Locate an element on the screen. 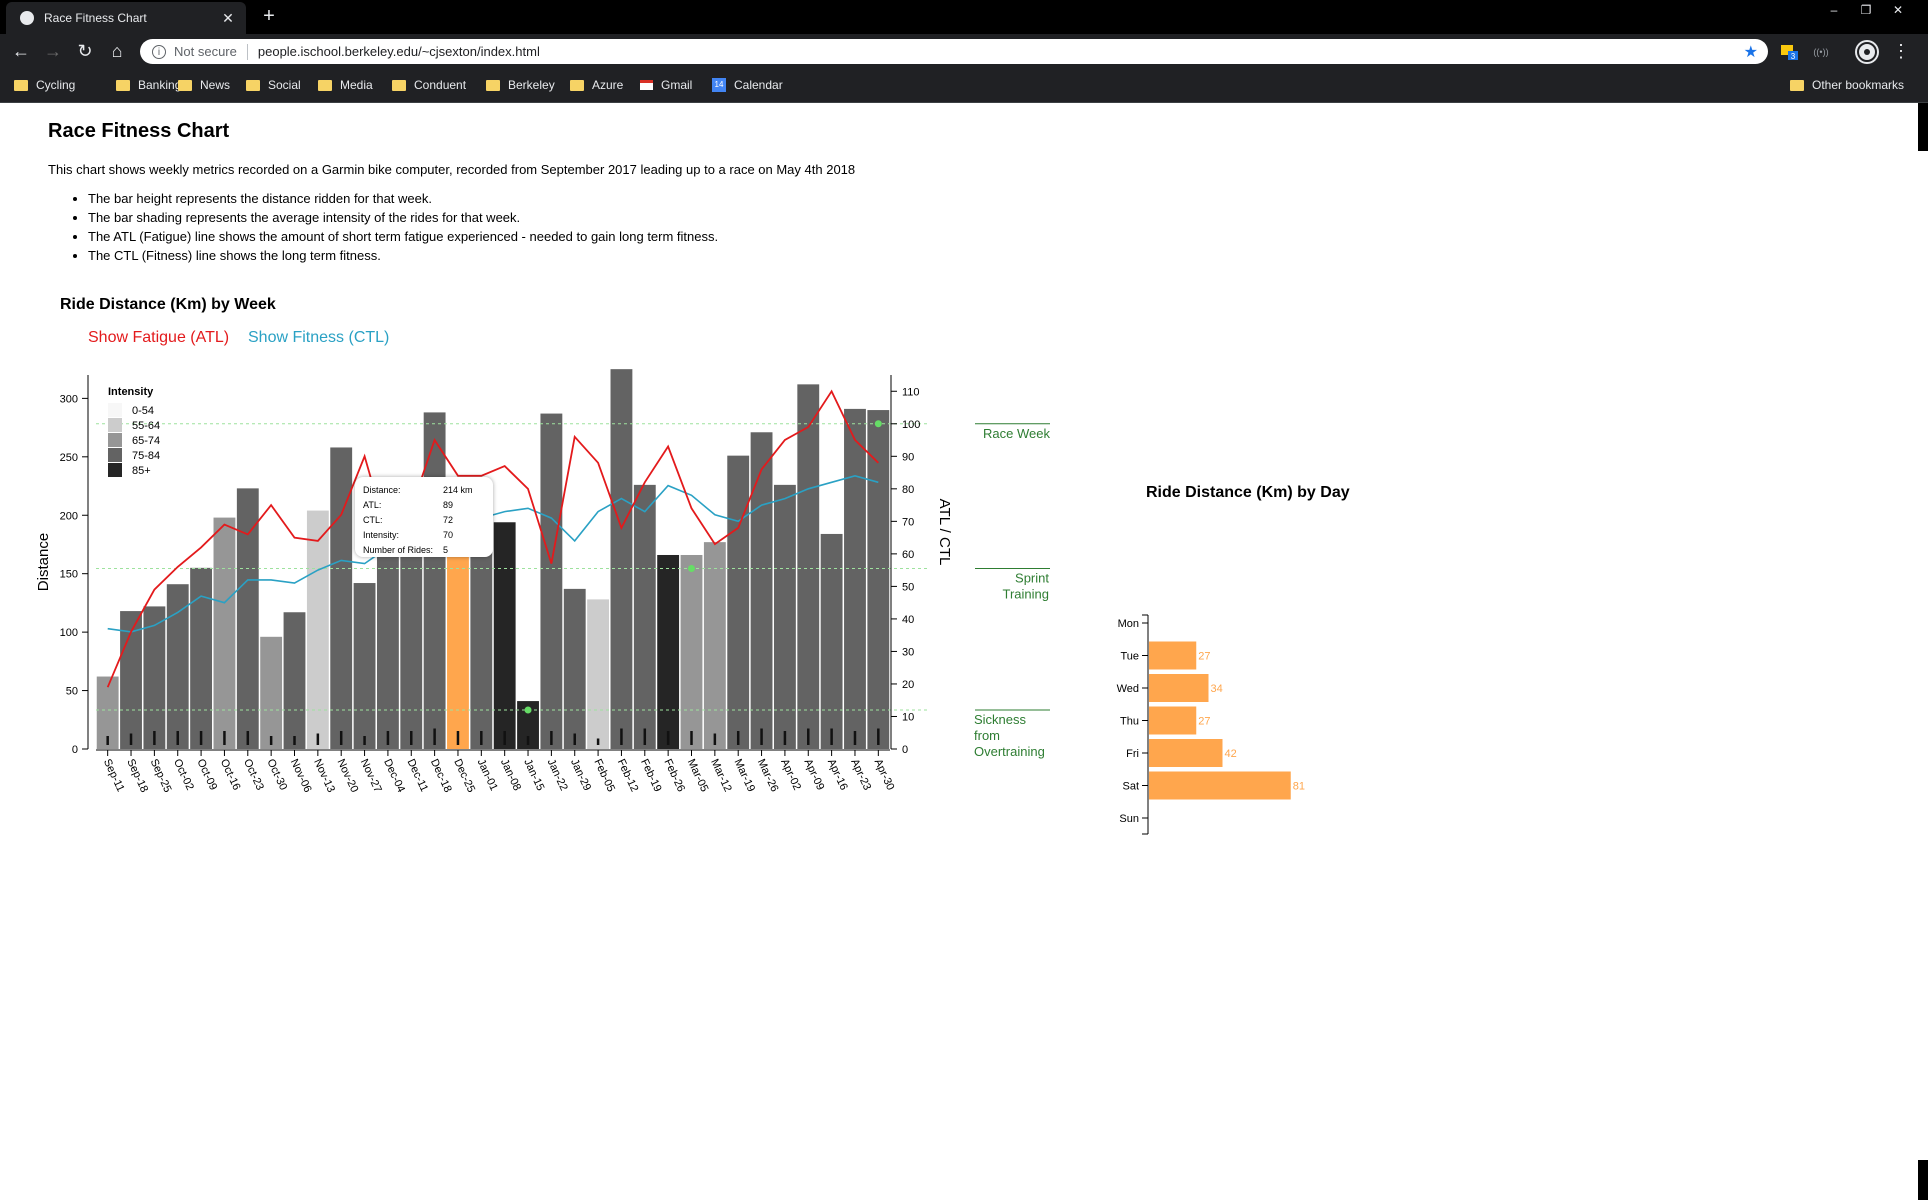  gmail-icon is located at coordinates (646, 85).